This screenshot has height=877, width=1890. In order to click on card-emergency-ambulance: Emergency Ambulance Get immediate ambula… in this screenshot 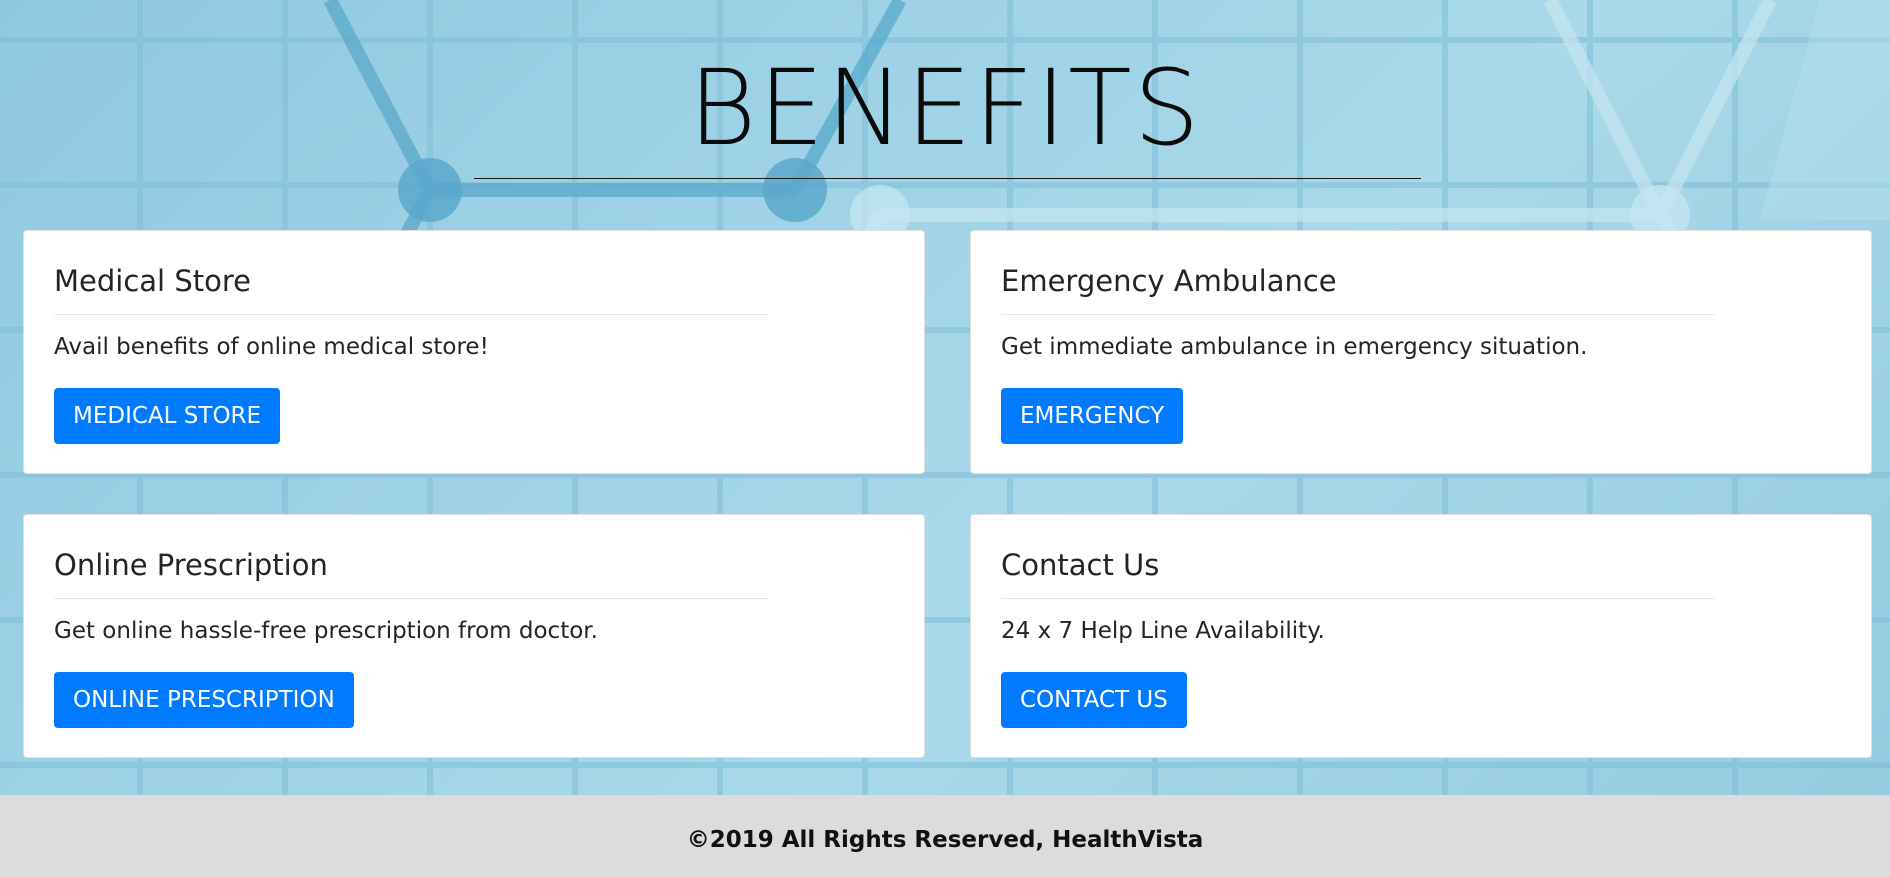, I will do `click(1421, 352)`.